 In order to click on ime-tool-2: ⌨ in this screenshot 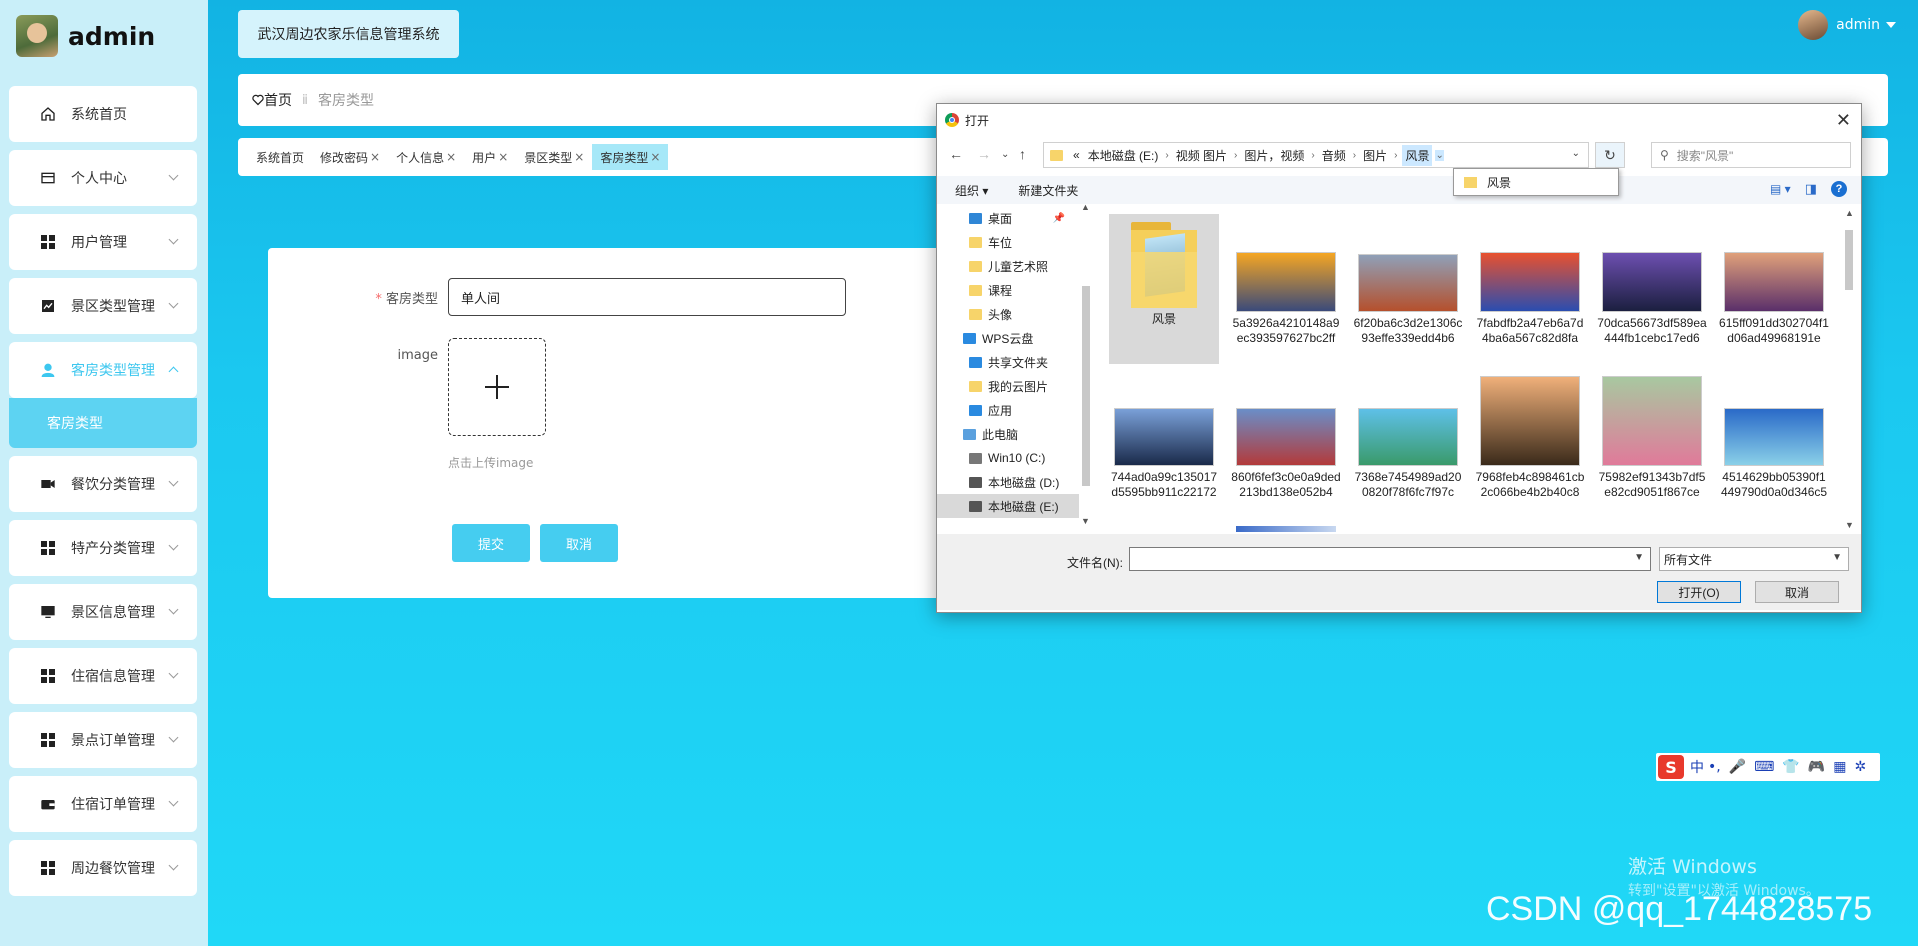, I will do `click(1764, 767)`.